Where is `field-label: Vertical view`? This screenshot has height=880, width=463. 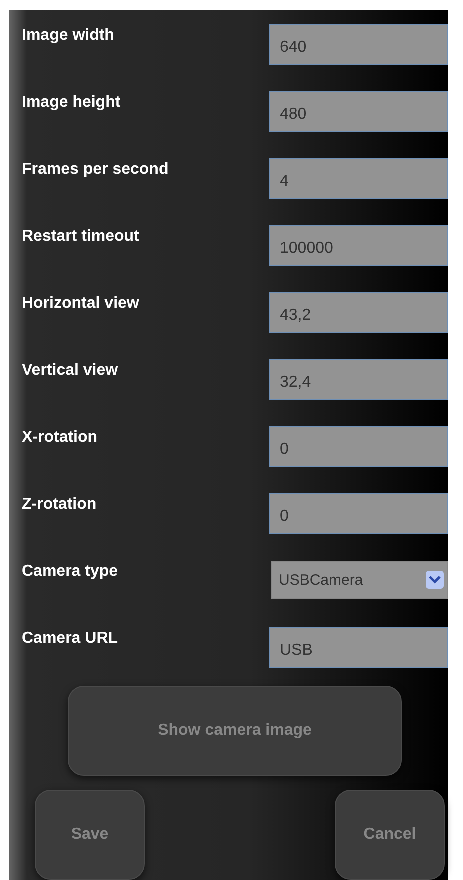
field-label: Vertical view is located at coordinates (70, 371).